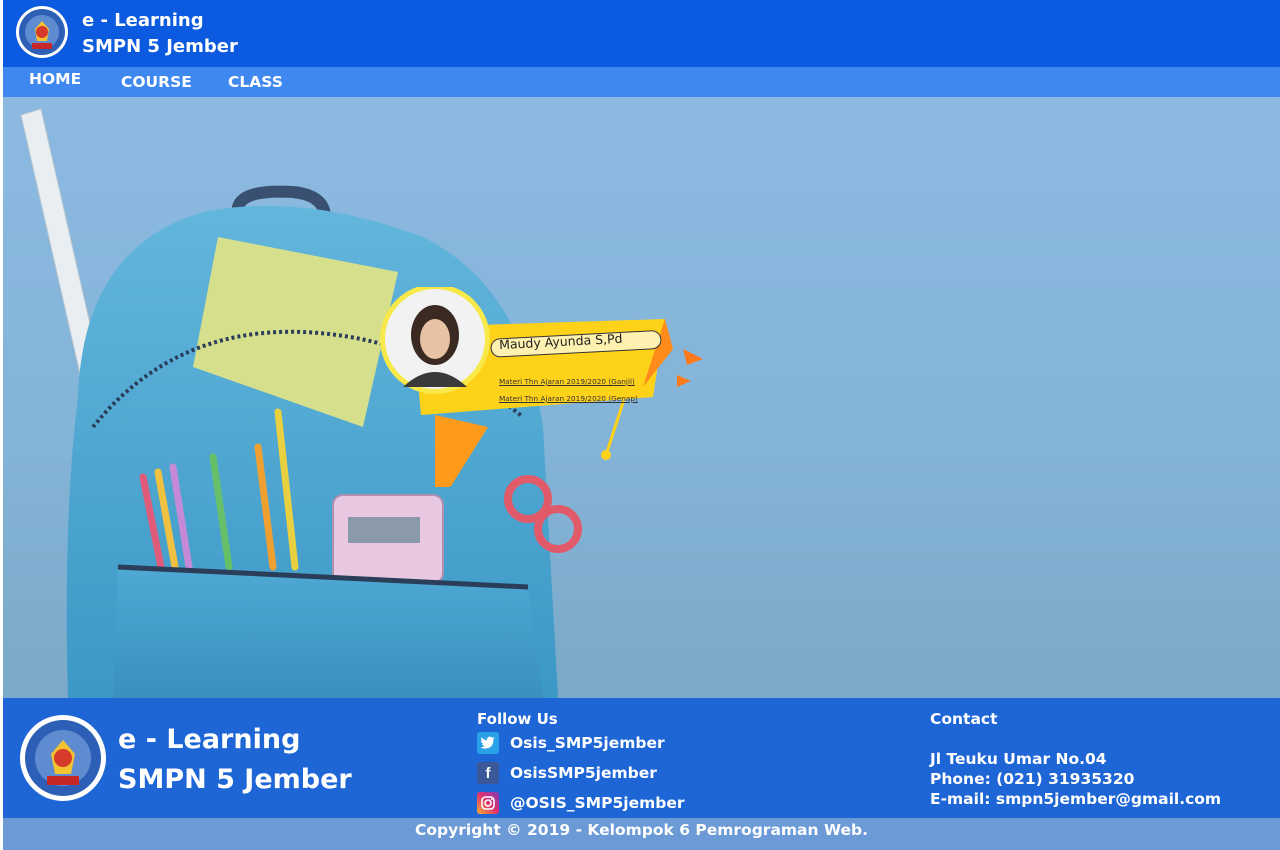 The image size is (1280, 850). What do you see at coordinates (1, 425) in the screenshot?
I see `page-left-edge` at bounding box center [1, 425].